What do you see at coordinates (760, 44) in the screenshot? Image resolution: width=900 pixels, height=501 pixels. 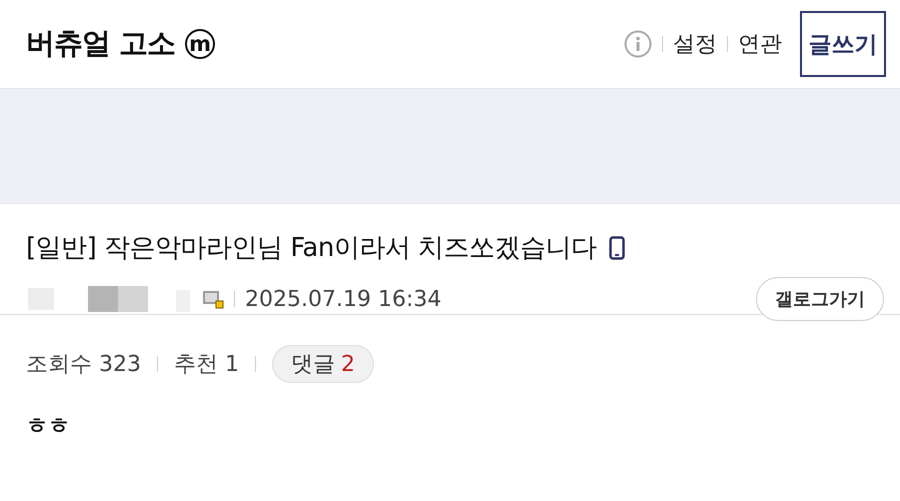 I see `header-link: 연관` at bounding box center [760, 44].